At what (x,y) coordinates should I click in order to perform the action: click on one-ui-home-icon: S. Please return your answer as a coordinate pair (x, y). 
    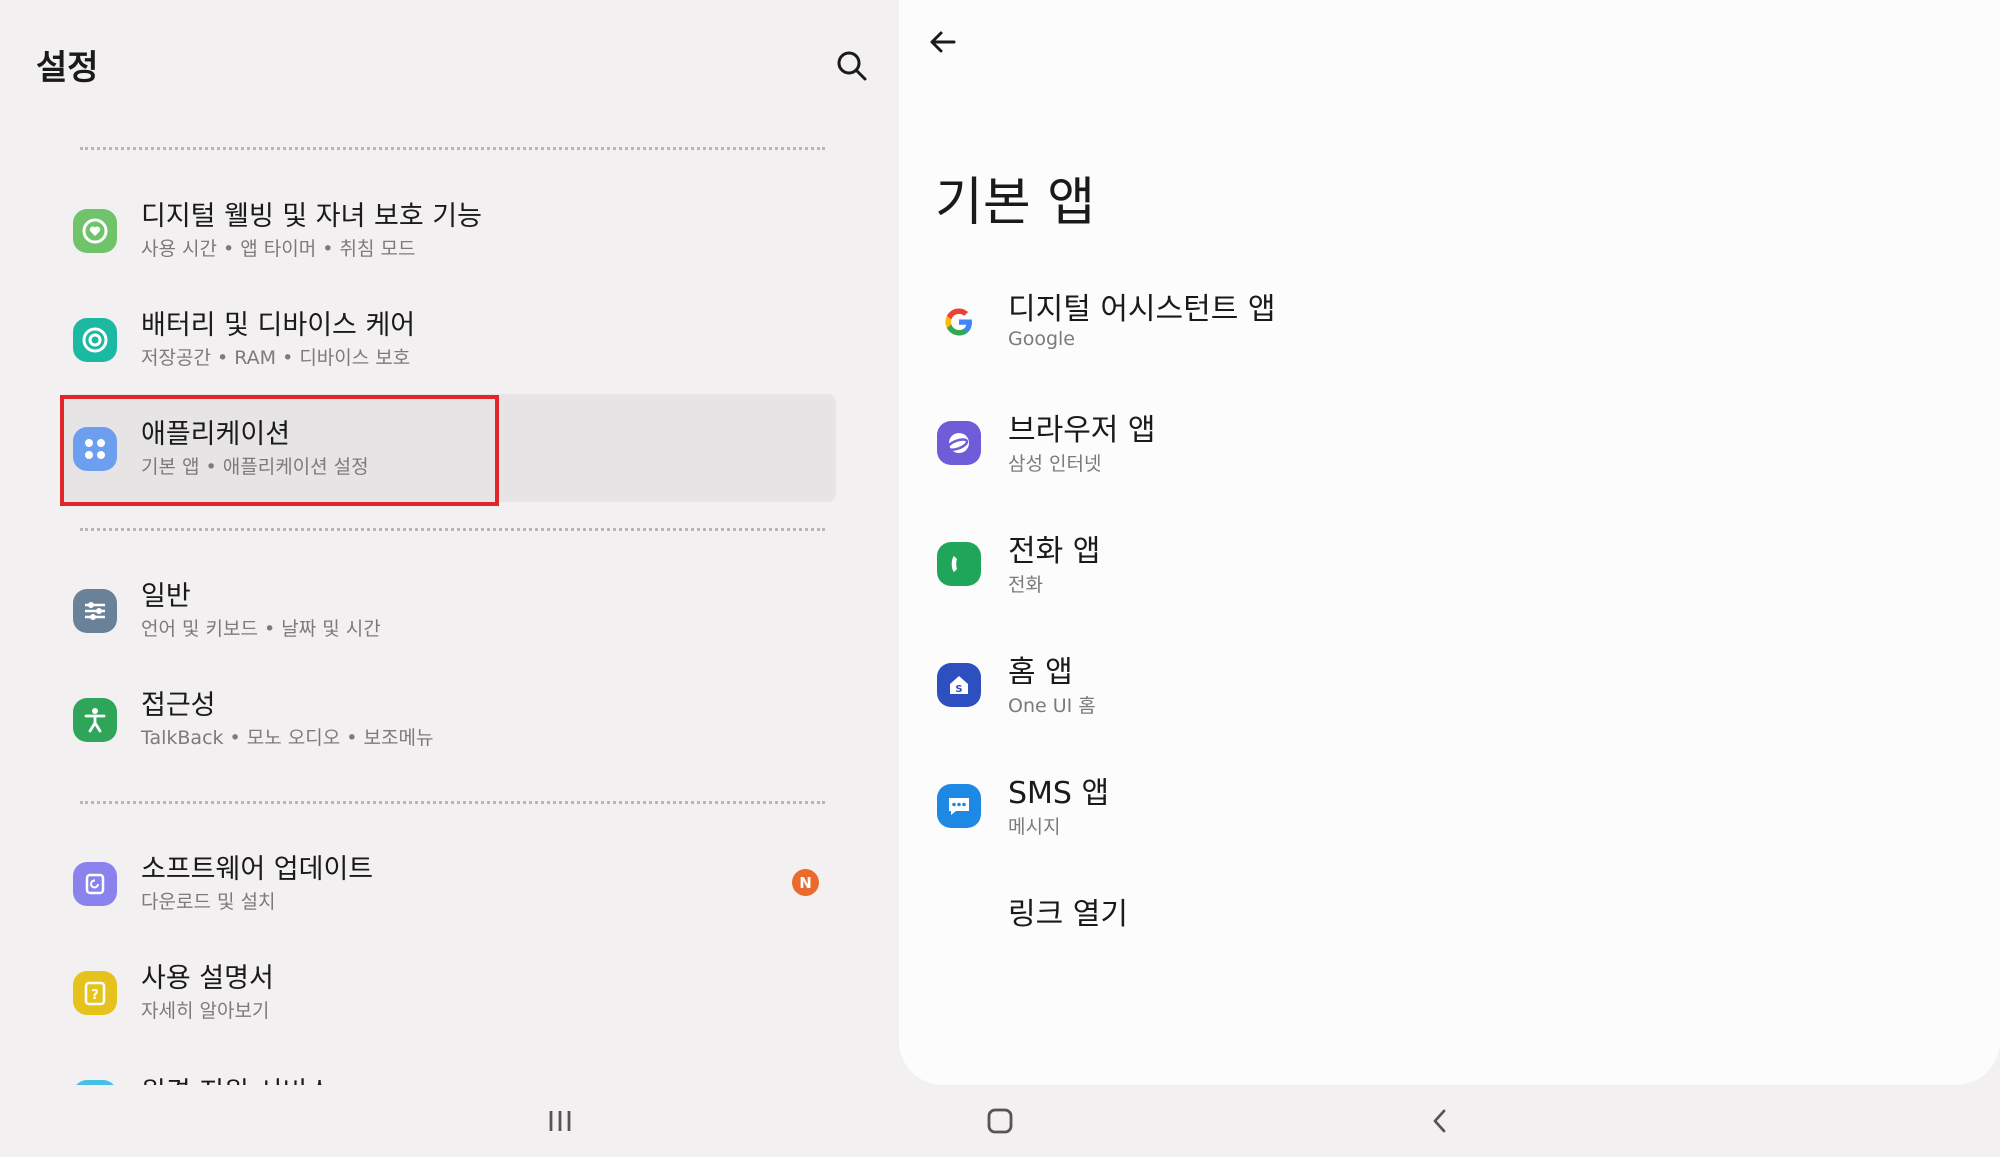
    Looking at the image, I should click on (959, 685).